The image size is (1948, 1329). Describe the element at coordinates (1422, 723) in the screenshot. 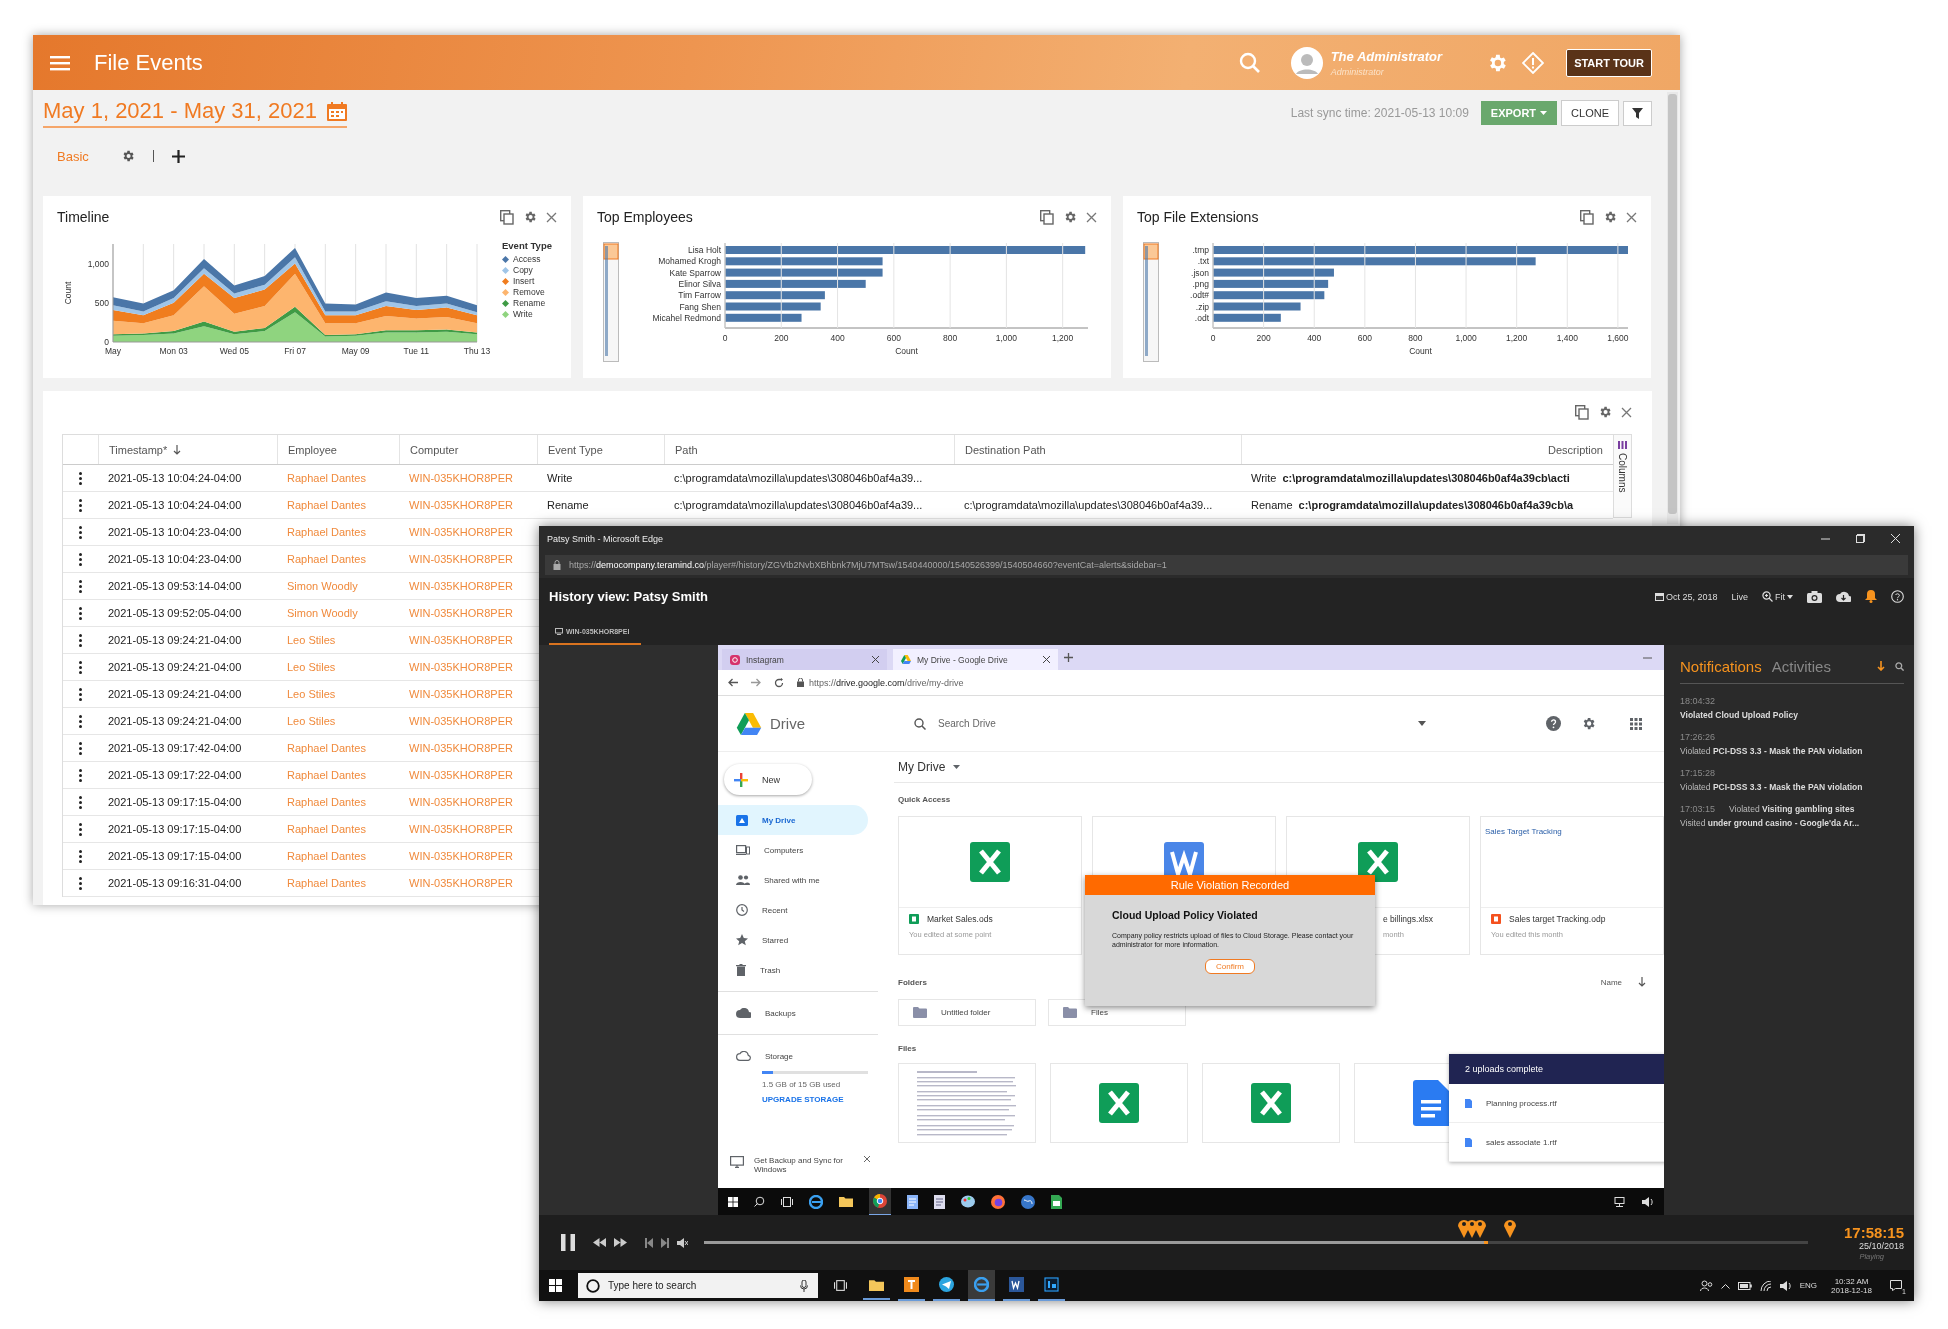

I see `caret-icon` at that location.